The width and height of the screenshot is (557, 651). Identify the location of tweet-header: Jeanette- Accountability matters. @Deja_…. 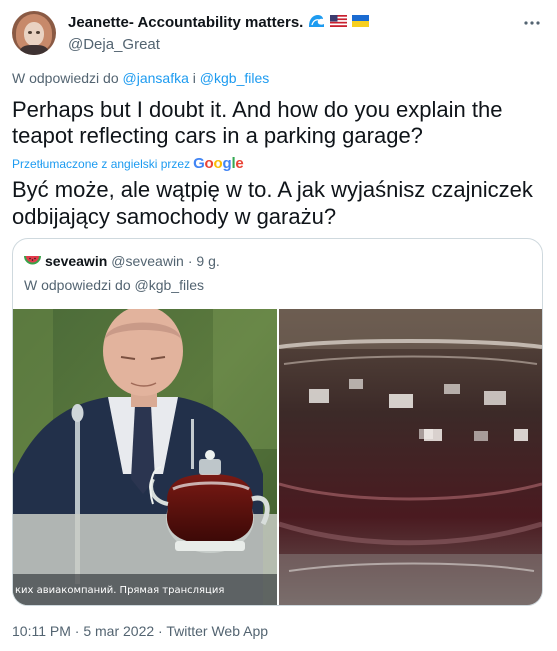
(278, 35).